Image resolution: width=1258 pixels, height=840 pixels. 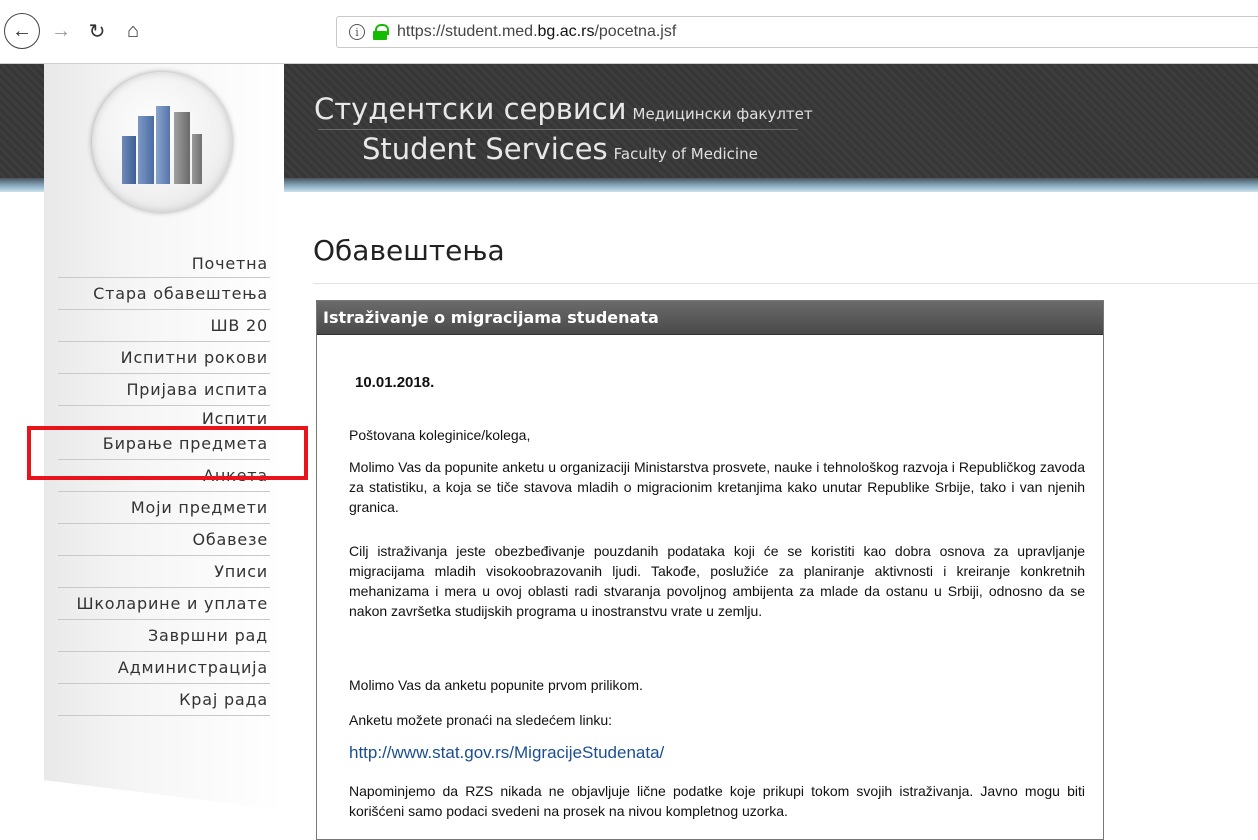 What do you see at coordinates (481, 720) in the screenshot?
I see `notice-paragraph: Anketu možete pronaći na sledećem linku:` at bounding box center [481, 720].